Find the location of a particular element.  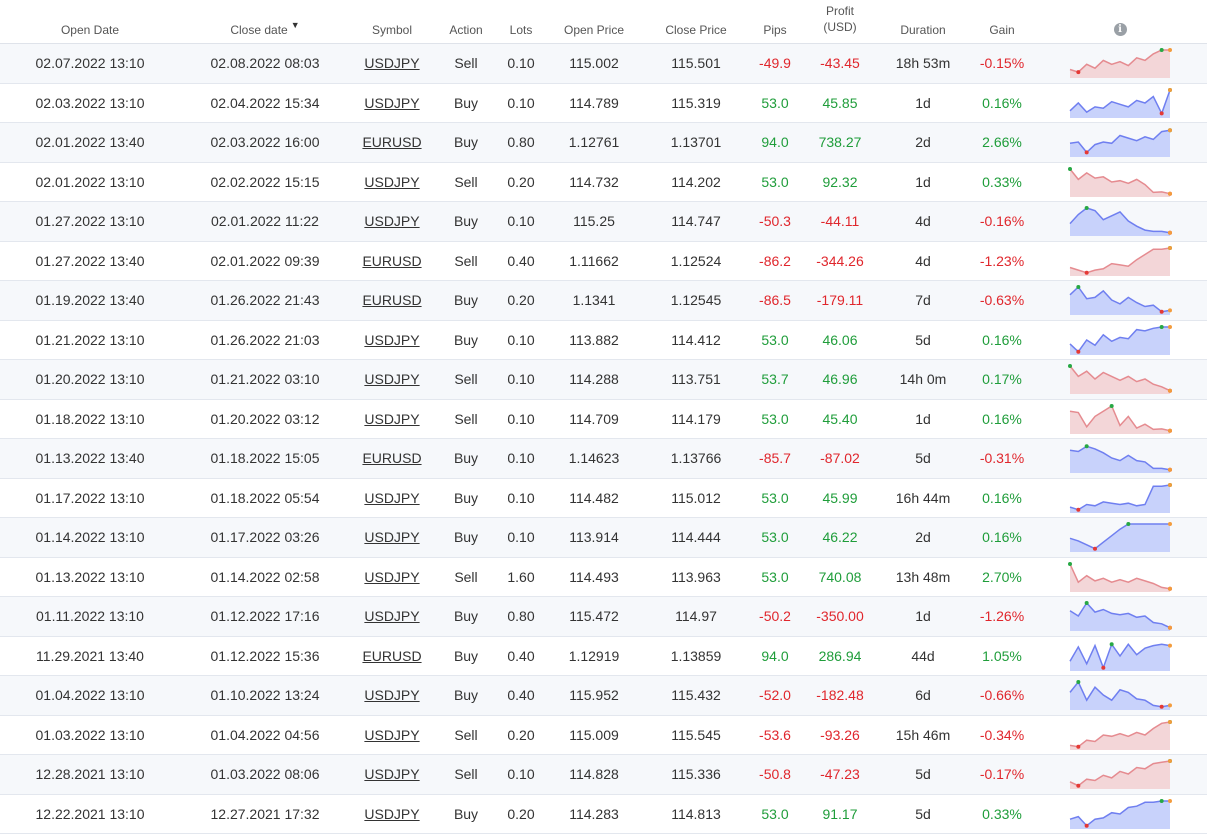

header-close-date: Close date▼ is located at coordinates (265, 21).